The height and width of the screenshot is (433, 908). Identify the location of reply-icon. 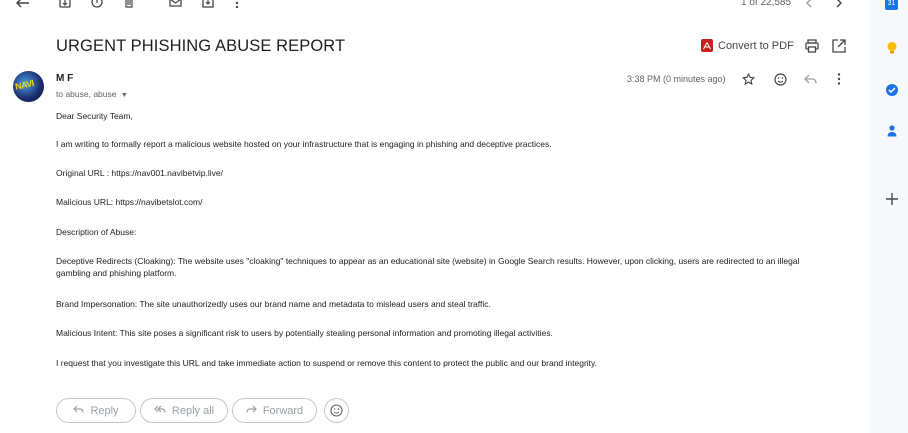
(810, 79).